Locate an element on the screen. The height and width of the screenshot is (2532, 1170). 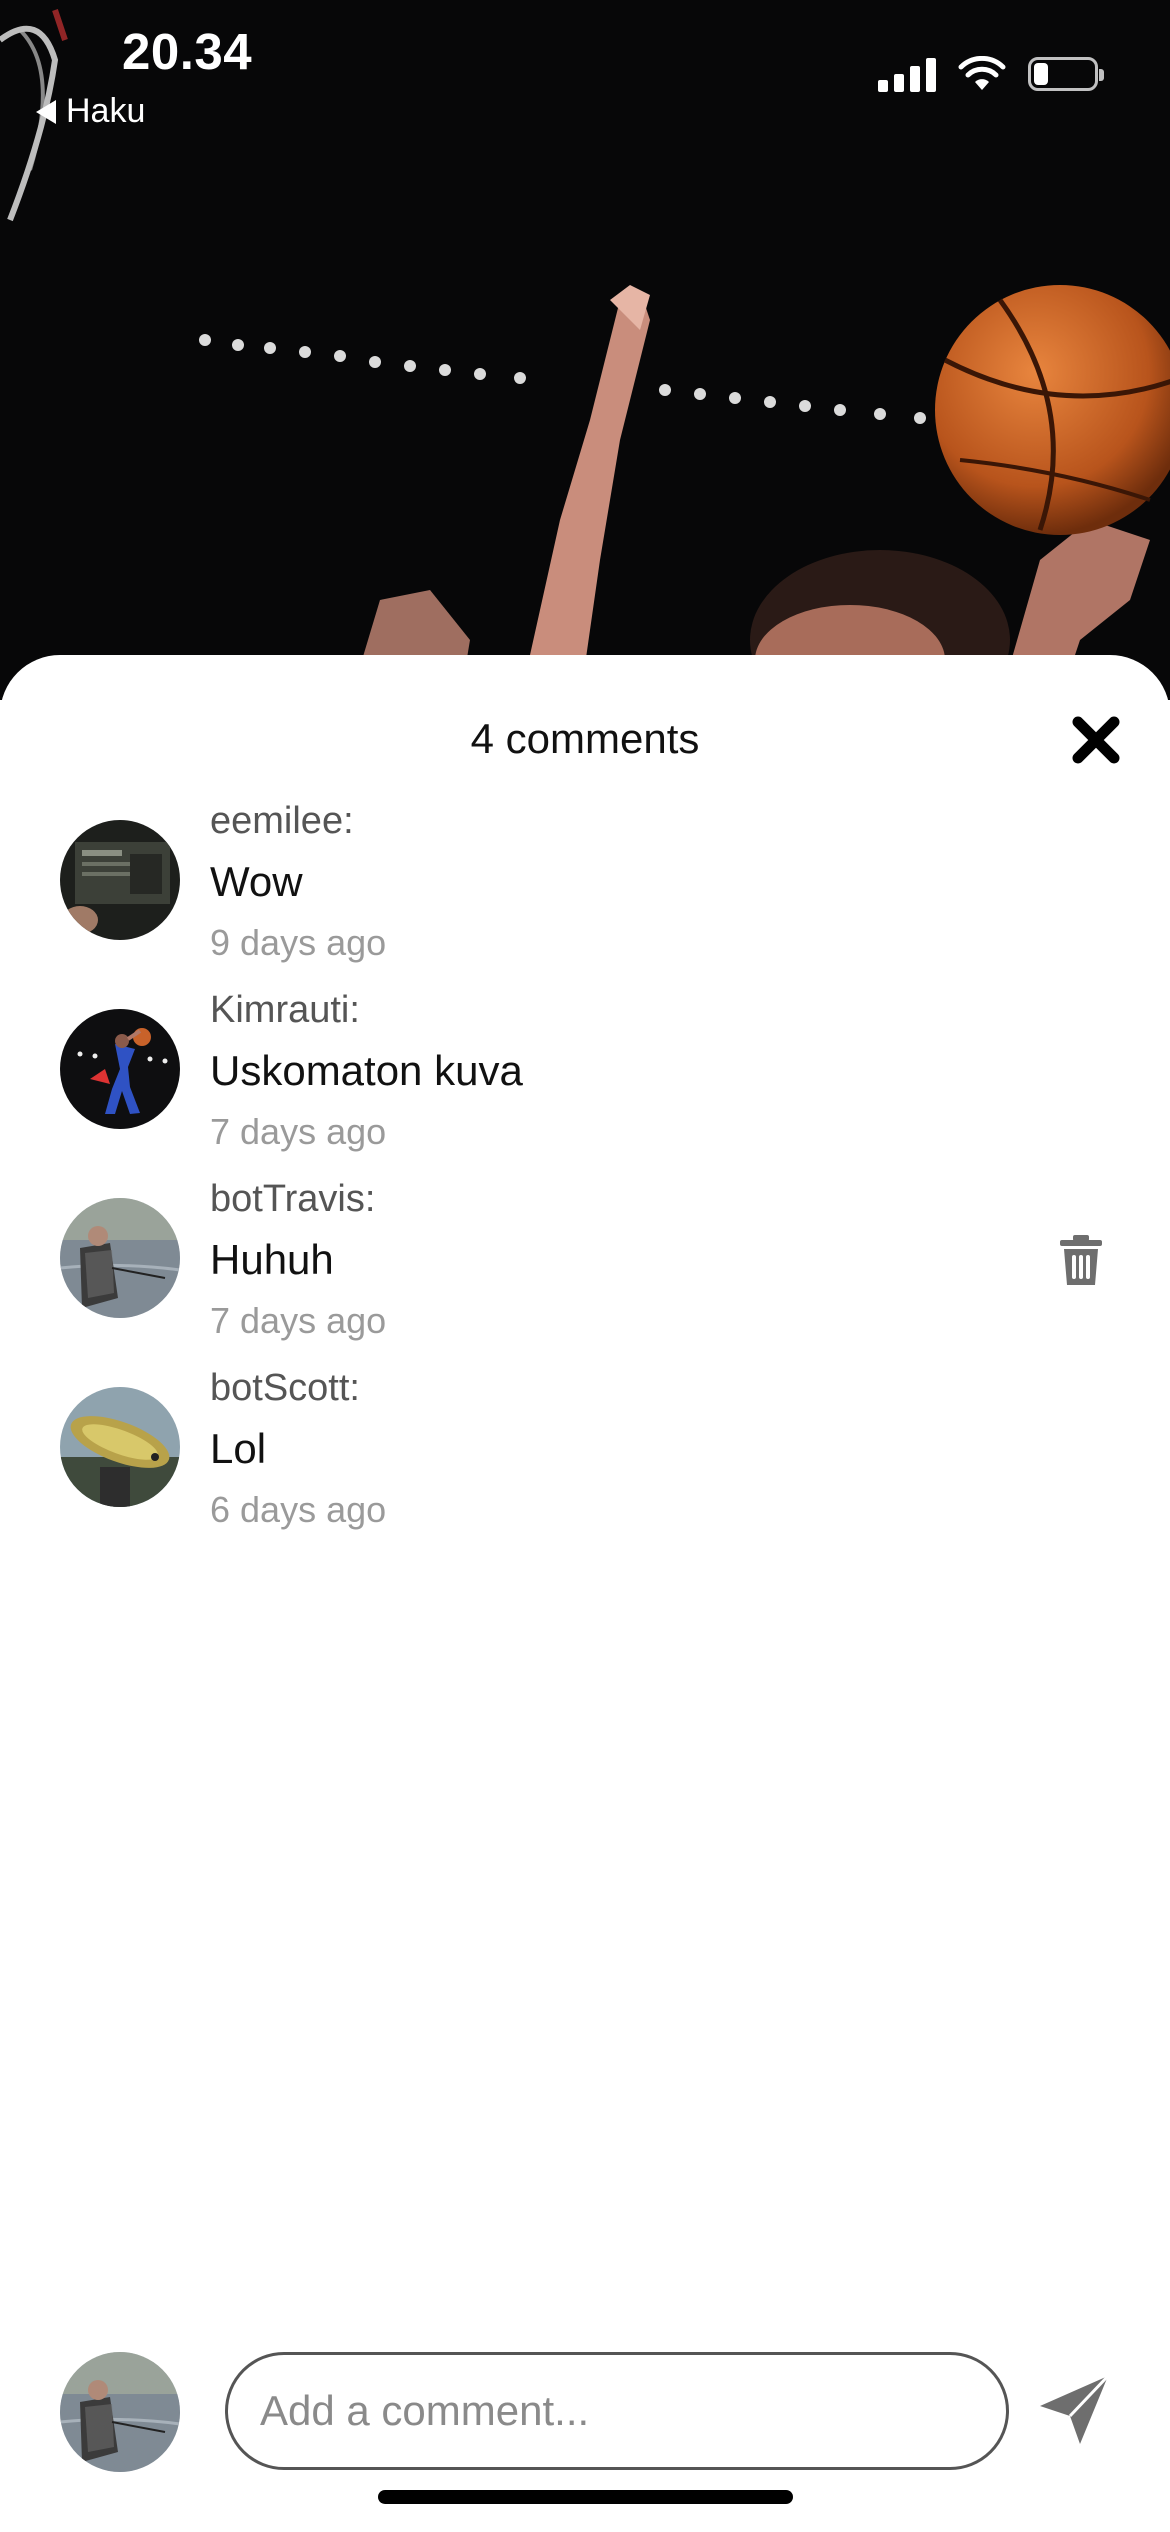
comment-input is located at coordinates (617, 2411).